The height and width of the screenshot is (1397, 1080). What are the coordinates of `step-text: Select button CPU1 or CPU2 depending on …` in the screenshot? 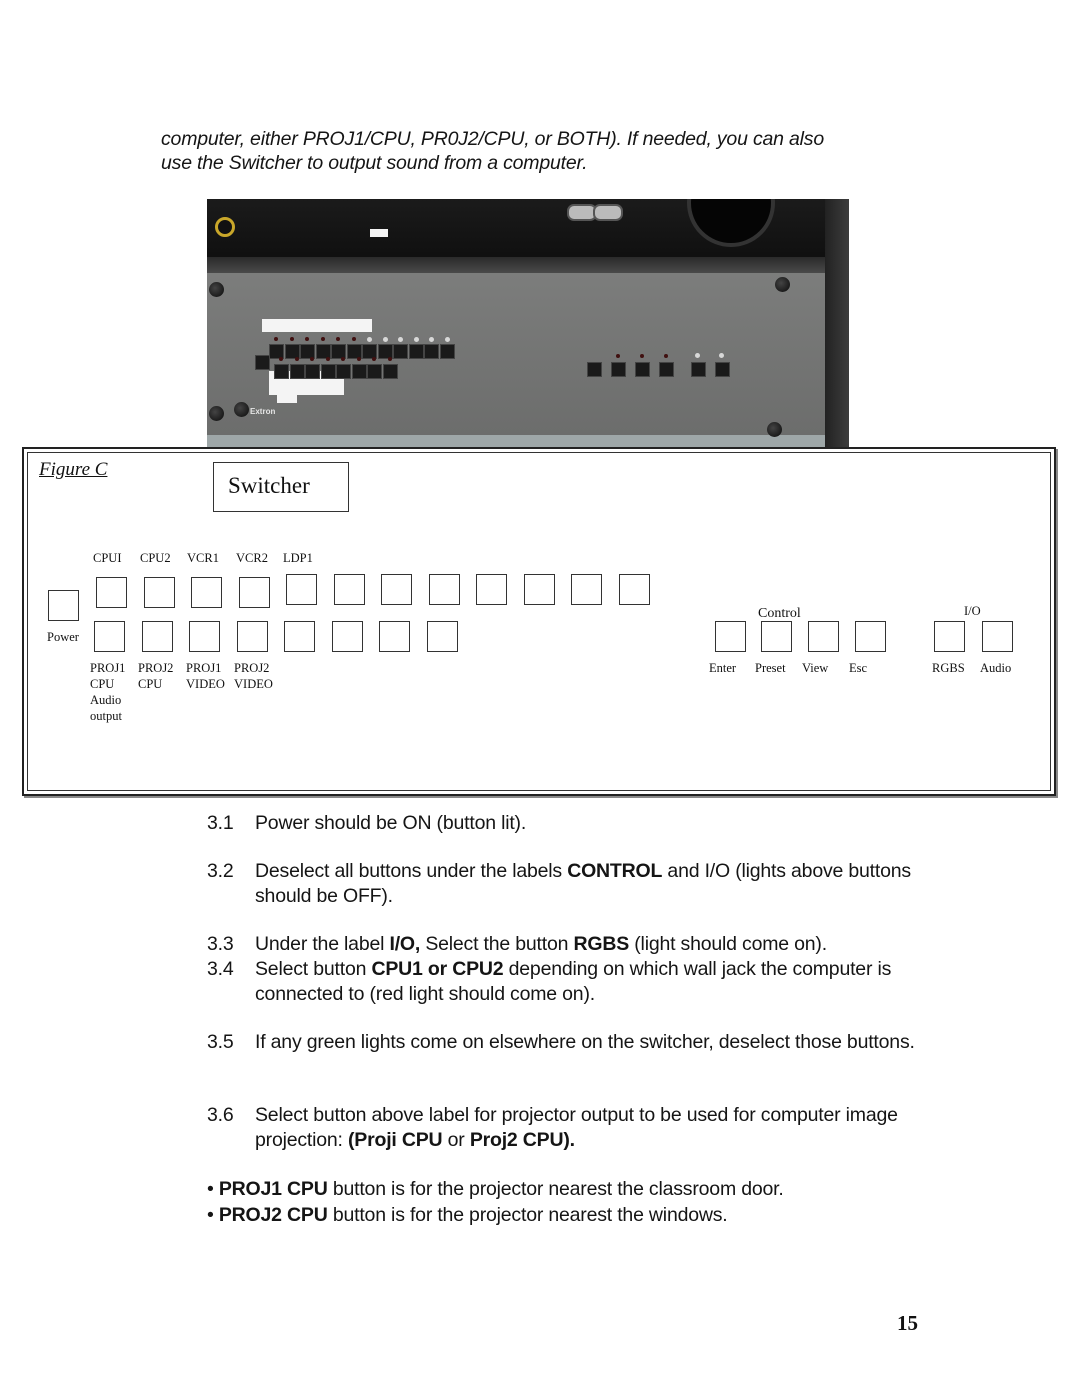 It's located at (573, 981).